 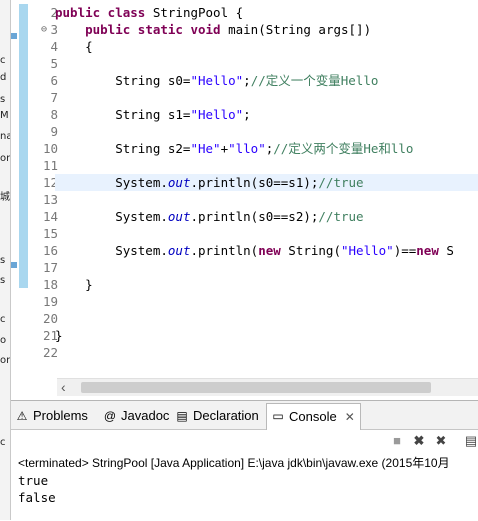 I want to click on line-number: 2, so click(x=54, y=12).